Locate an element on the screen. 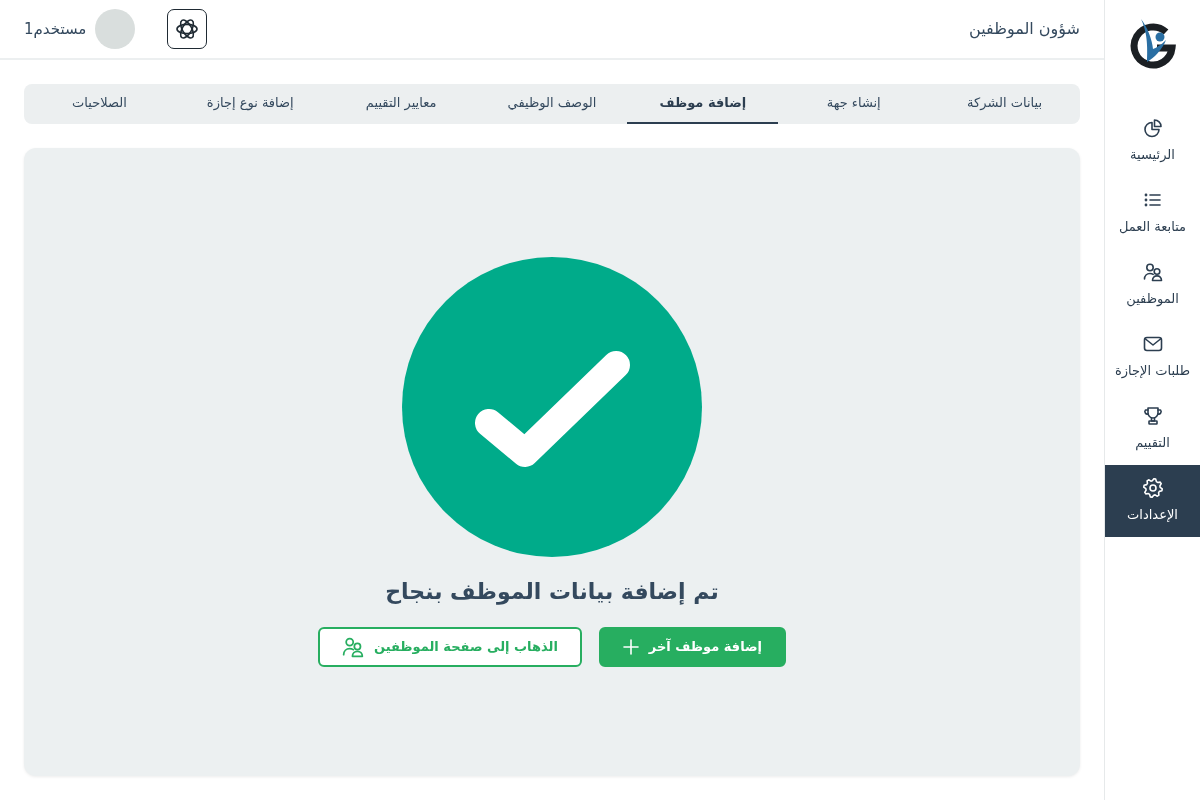 This screenshot has width=1200, height=800. plus-icon is located at coordinates (630, 647).